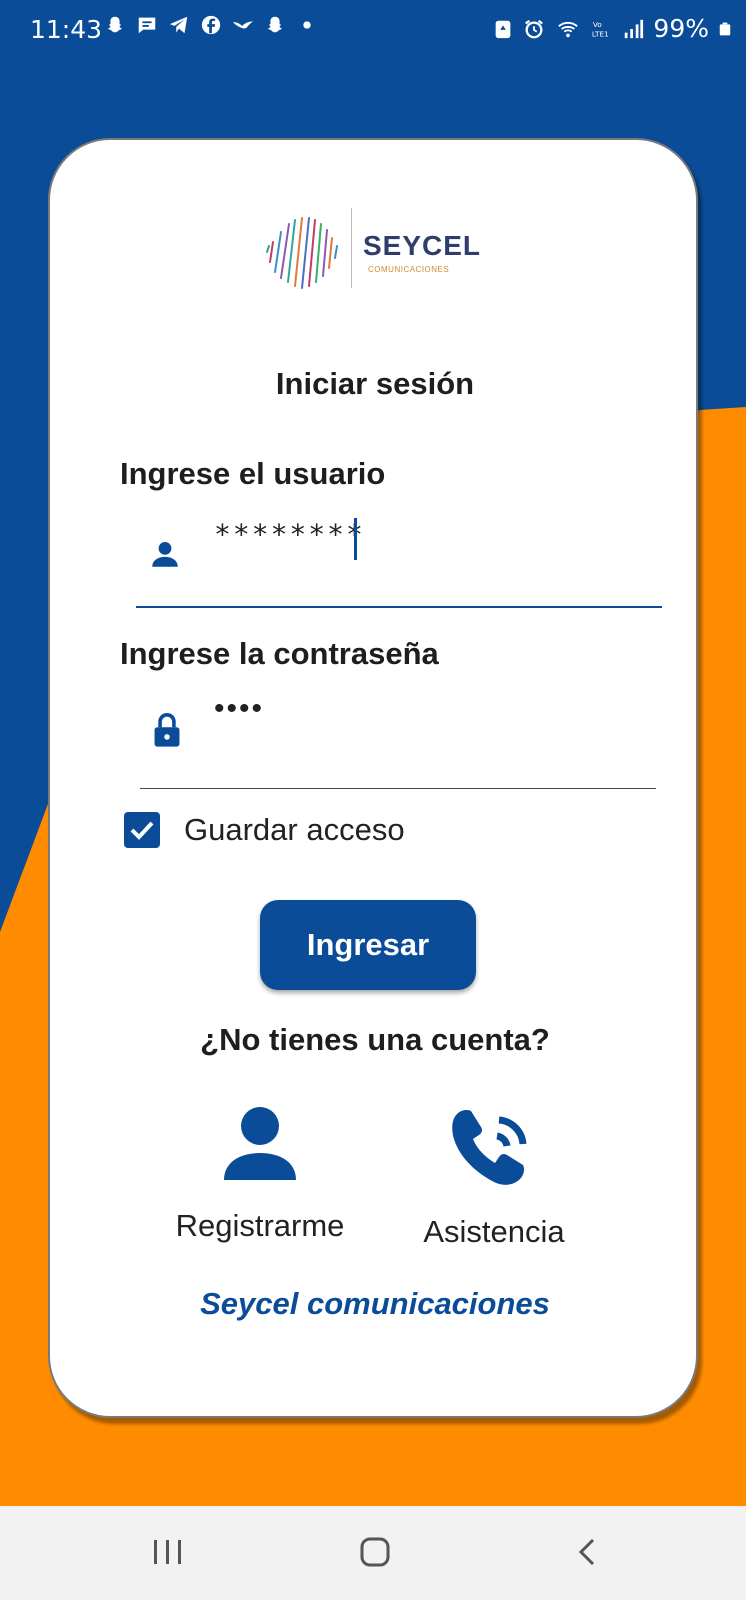  What do you see at coordinates (239, 709) in the screenshot?
I see `password-input: ••••` at bounding box center [239, 709].